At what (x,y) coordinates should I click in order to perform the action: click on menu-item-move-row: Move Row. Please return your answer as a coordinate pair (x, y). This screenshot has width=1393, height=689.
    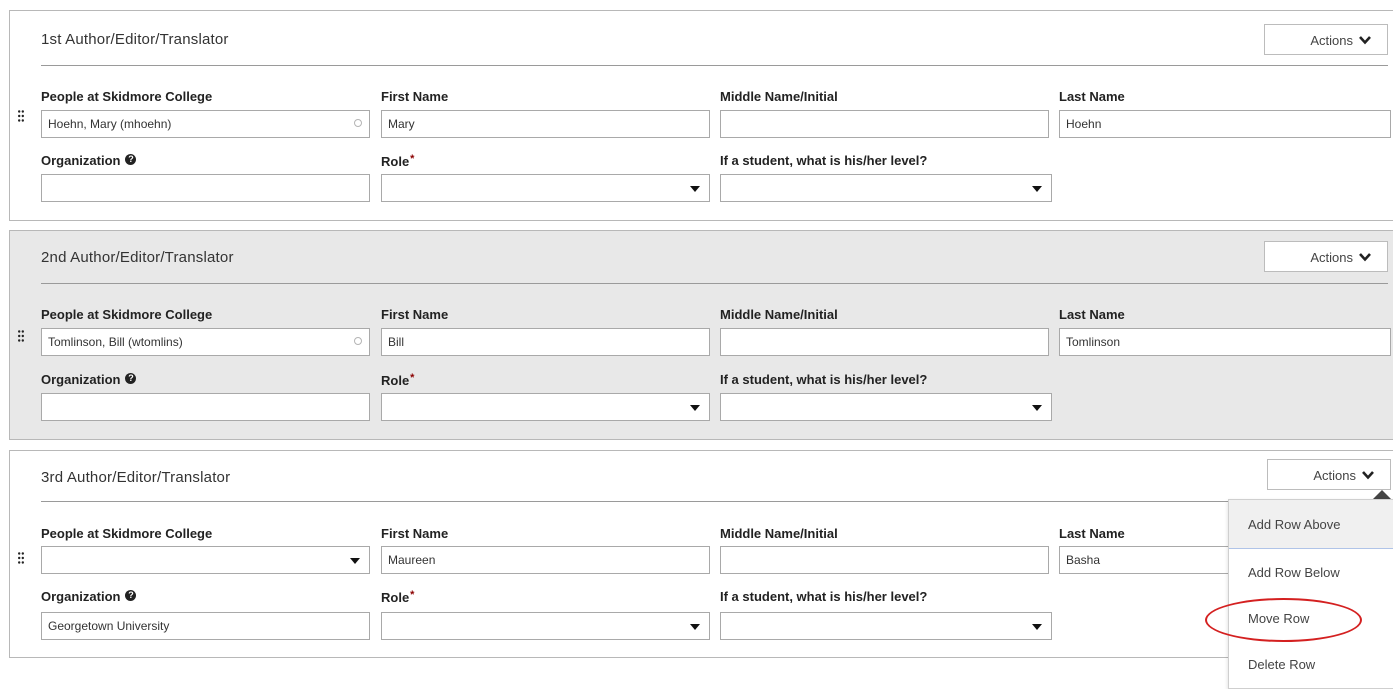
    Looking at the image, I should click on (1311, 619).